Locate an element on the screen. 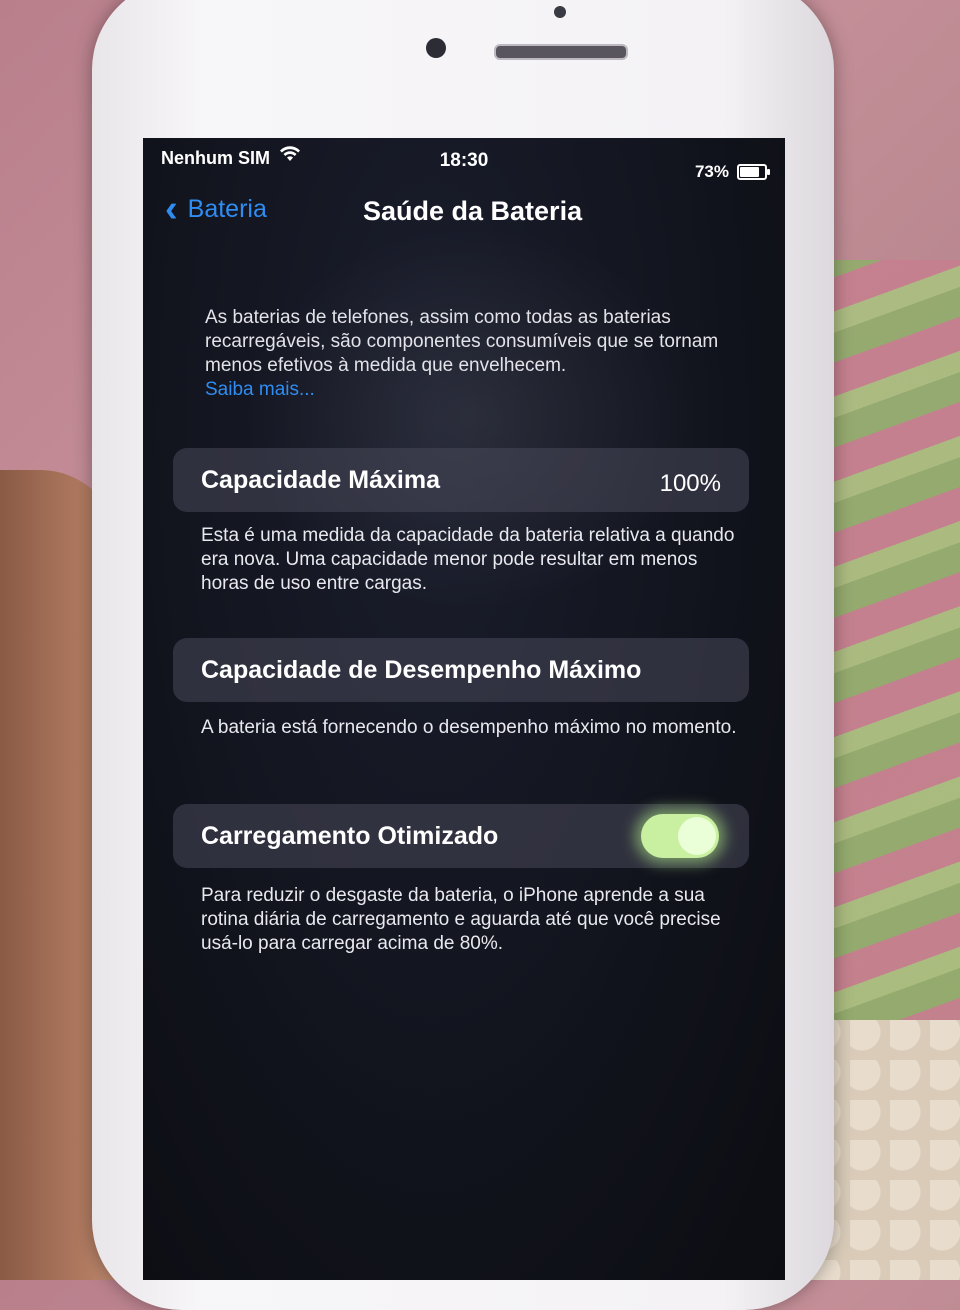 The width and height of the screenshot is (960, 1310). optimized-charging-toggle is located at coordinates (680, 836).